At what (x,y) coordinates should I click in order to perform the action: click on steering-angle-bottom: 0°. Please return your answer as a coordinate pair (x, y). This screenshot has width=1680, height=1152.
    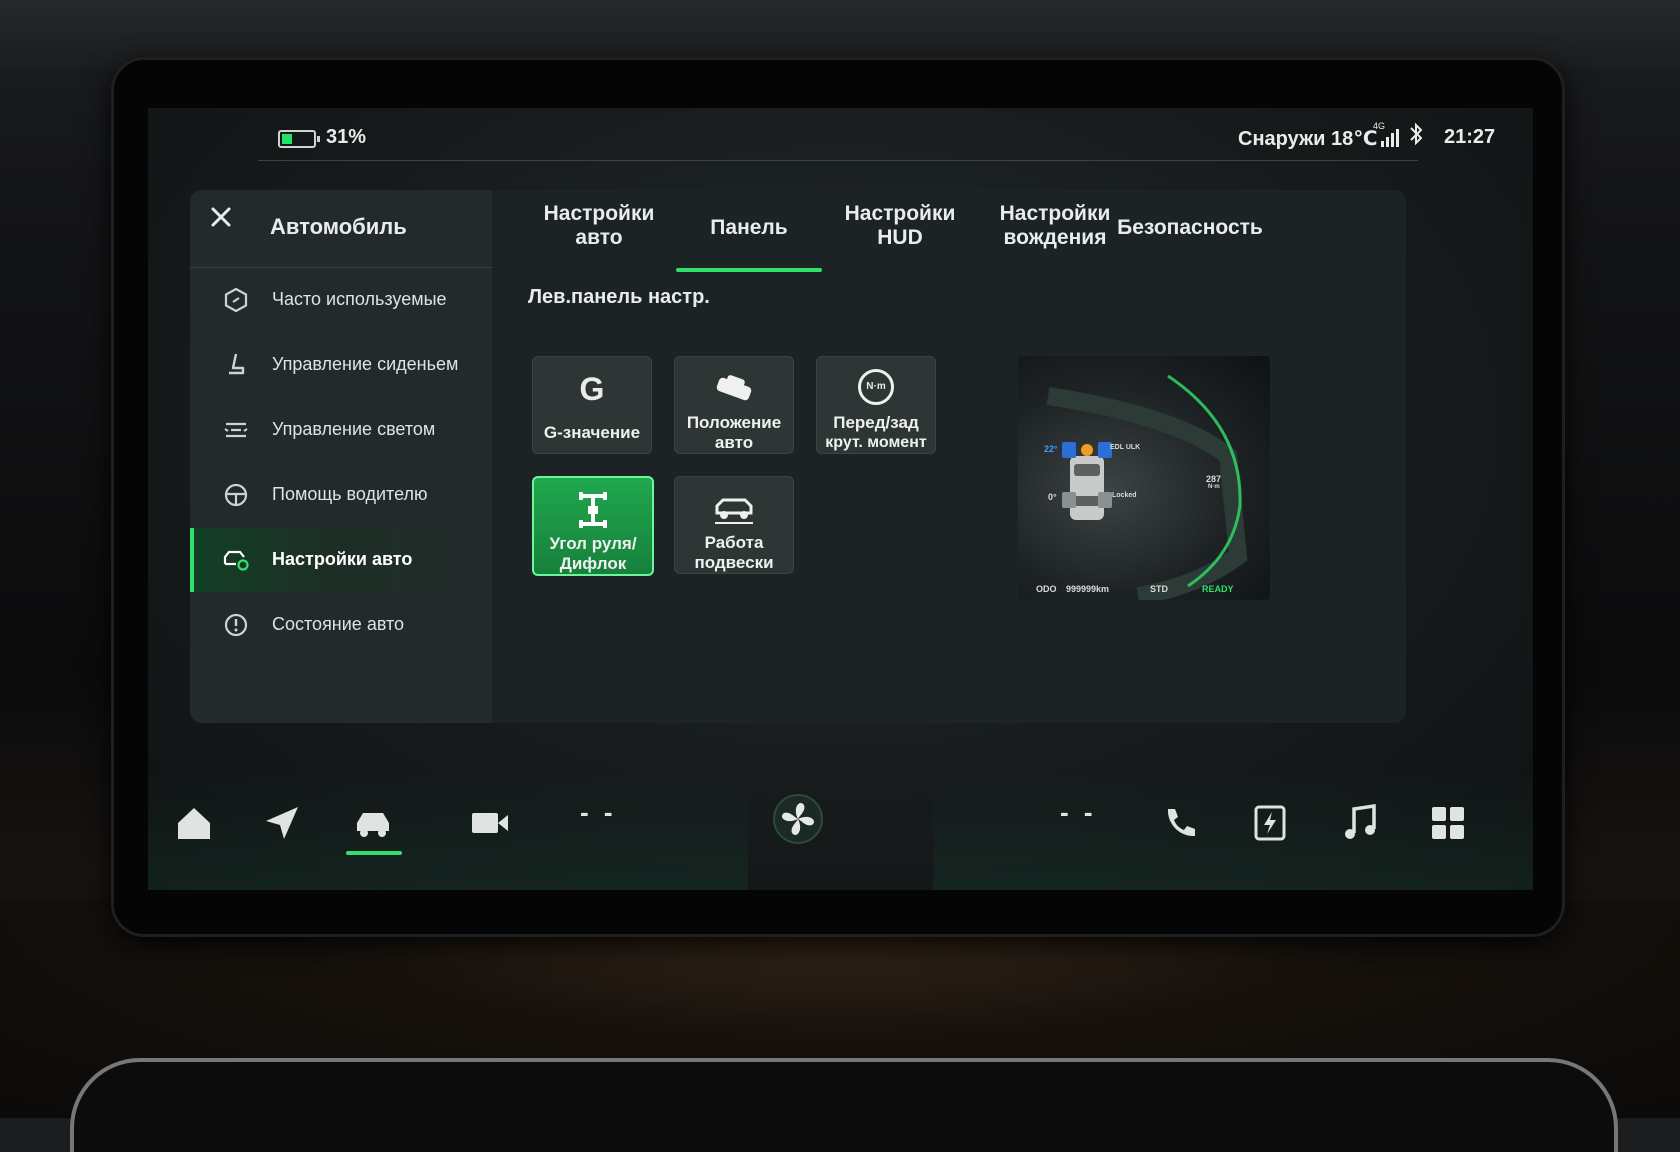
    Looking at the image, I should click on (1052, 497).